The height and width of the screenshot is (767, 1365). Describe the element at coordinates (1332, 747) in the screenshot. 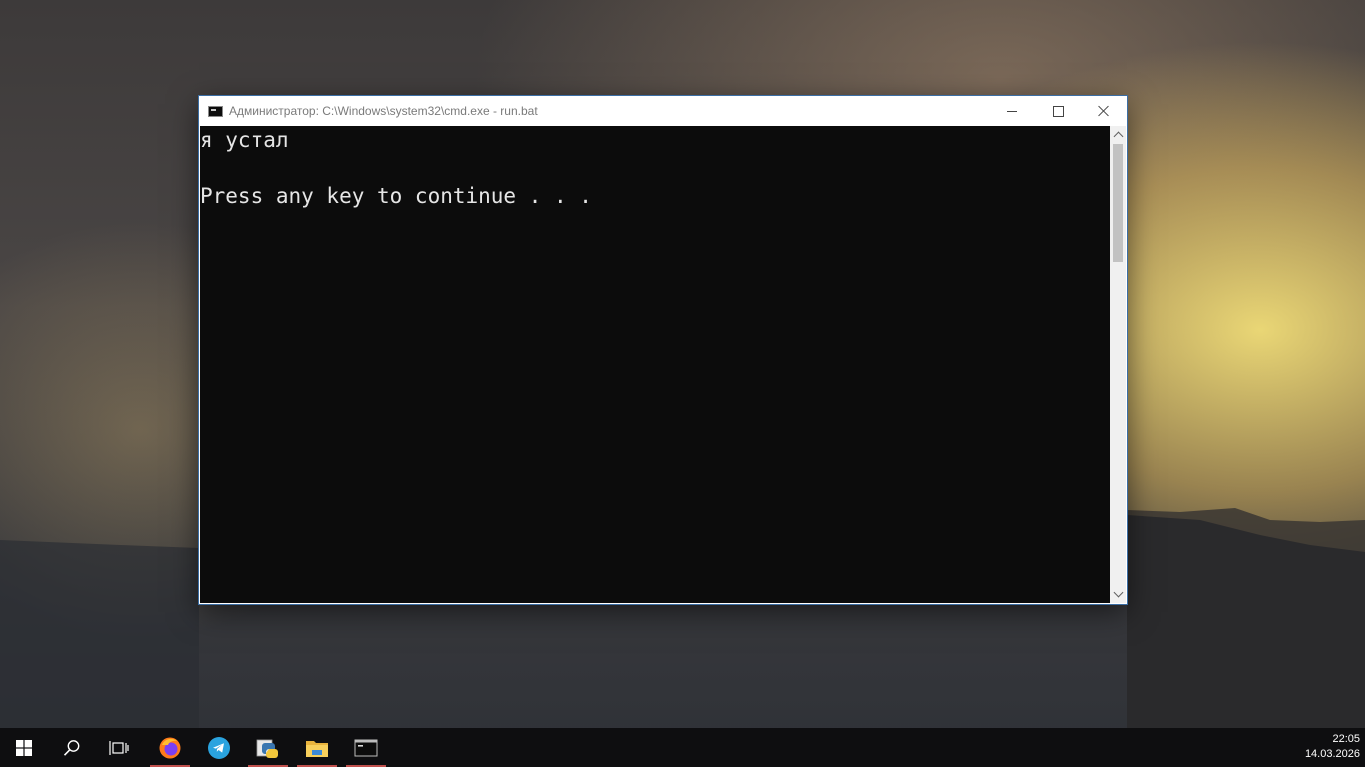

I see `system-clock: 22:05 14.03.2026` at that location.